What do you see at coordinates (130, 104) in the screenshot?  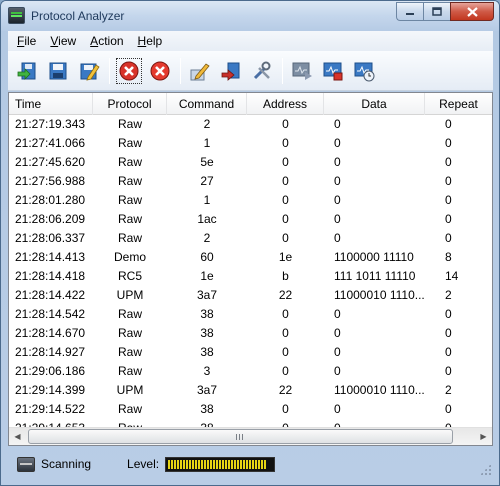 I see `column-header-protocol: Protocol` at bounding box center [130, 104].